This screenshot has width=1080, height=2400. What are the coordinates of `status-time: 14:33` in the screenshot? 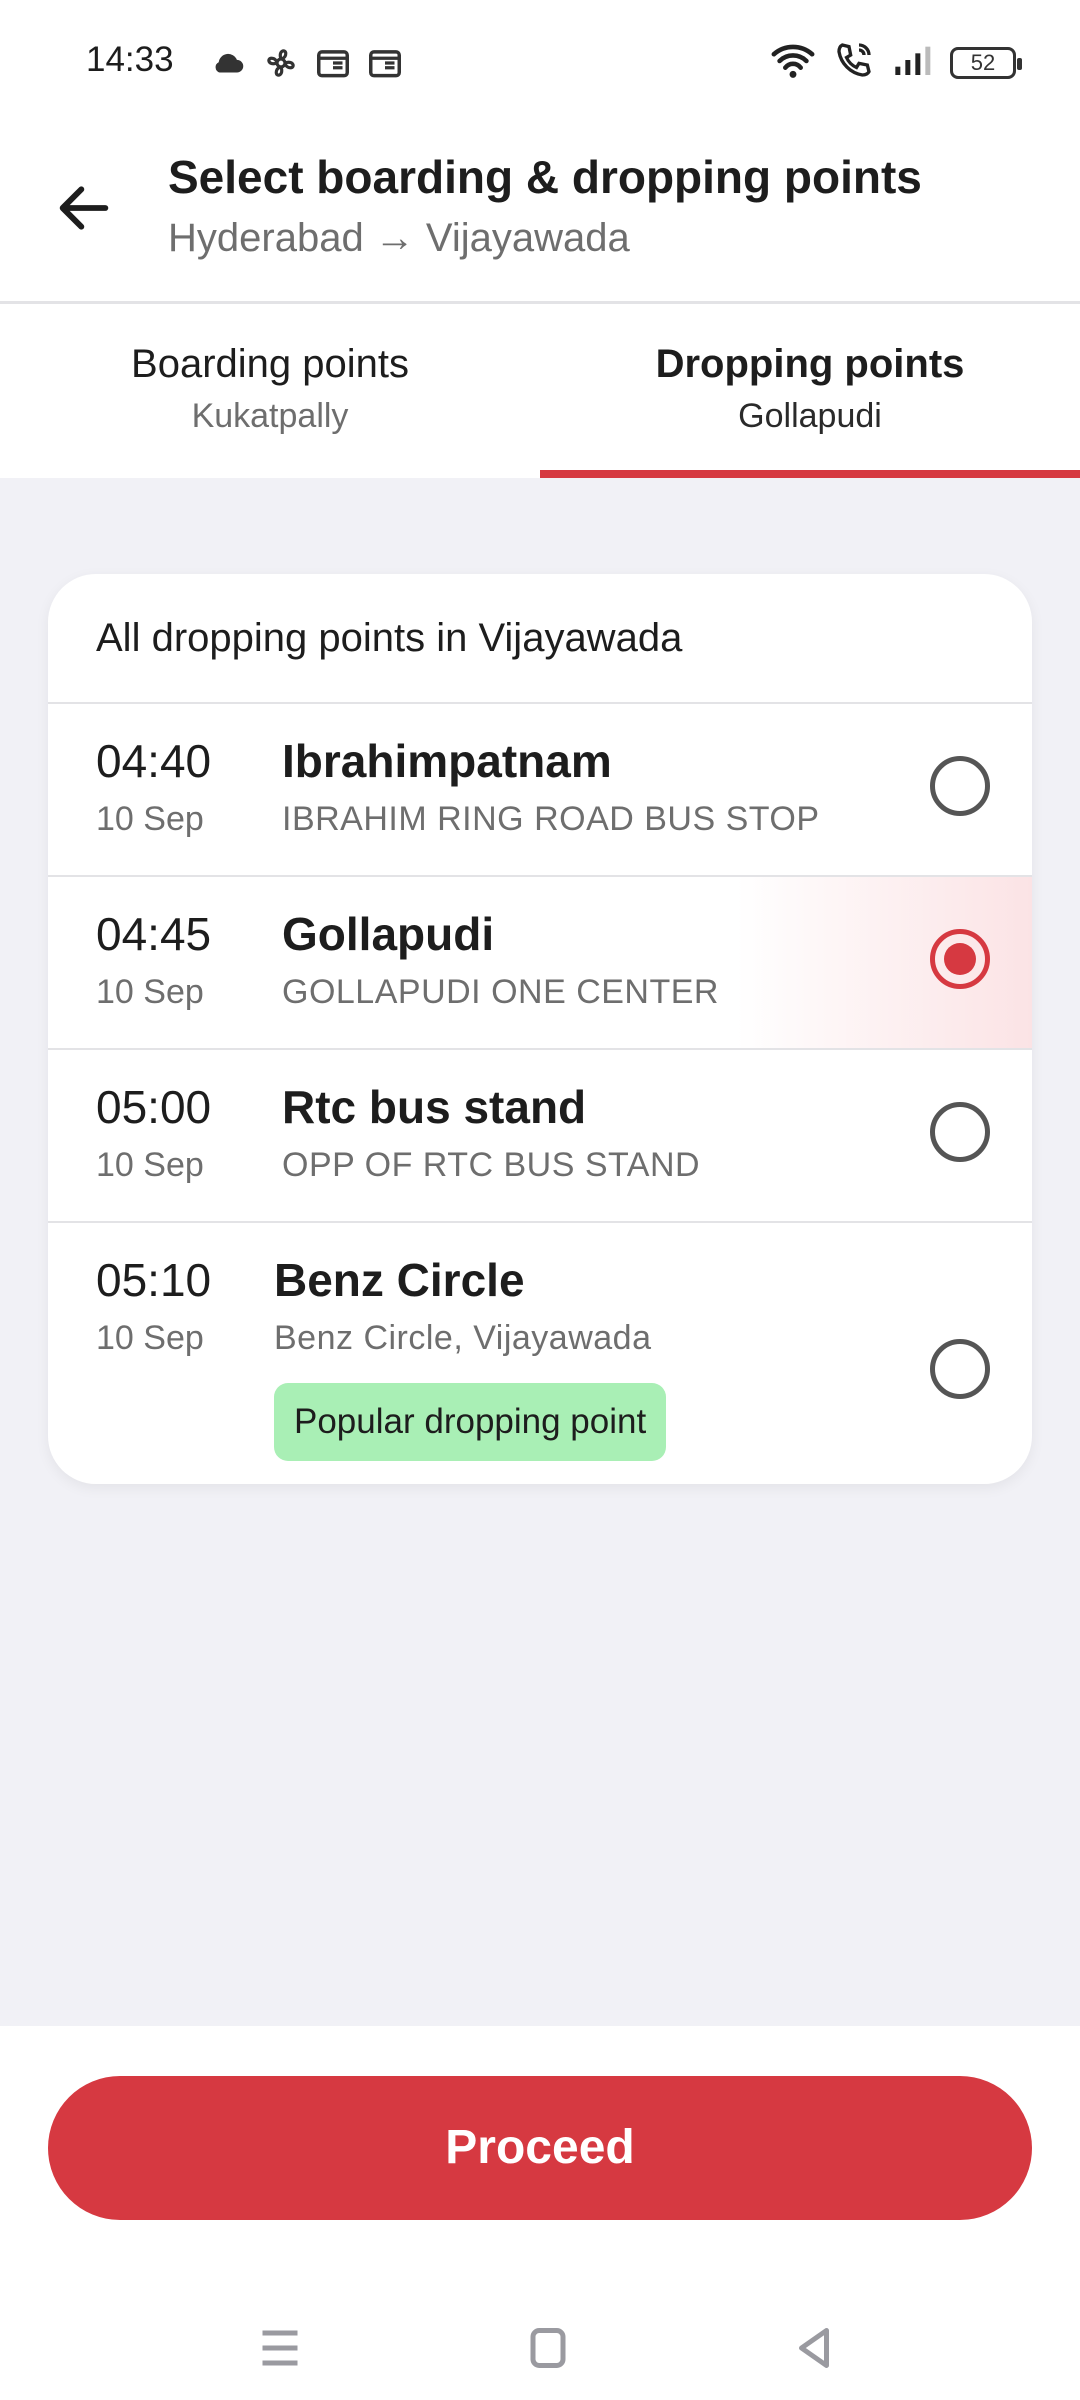 It's located at (130, 59).